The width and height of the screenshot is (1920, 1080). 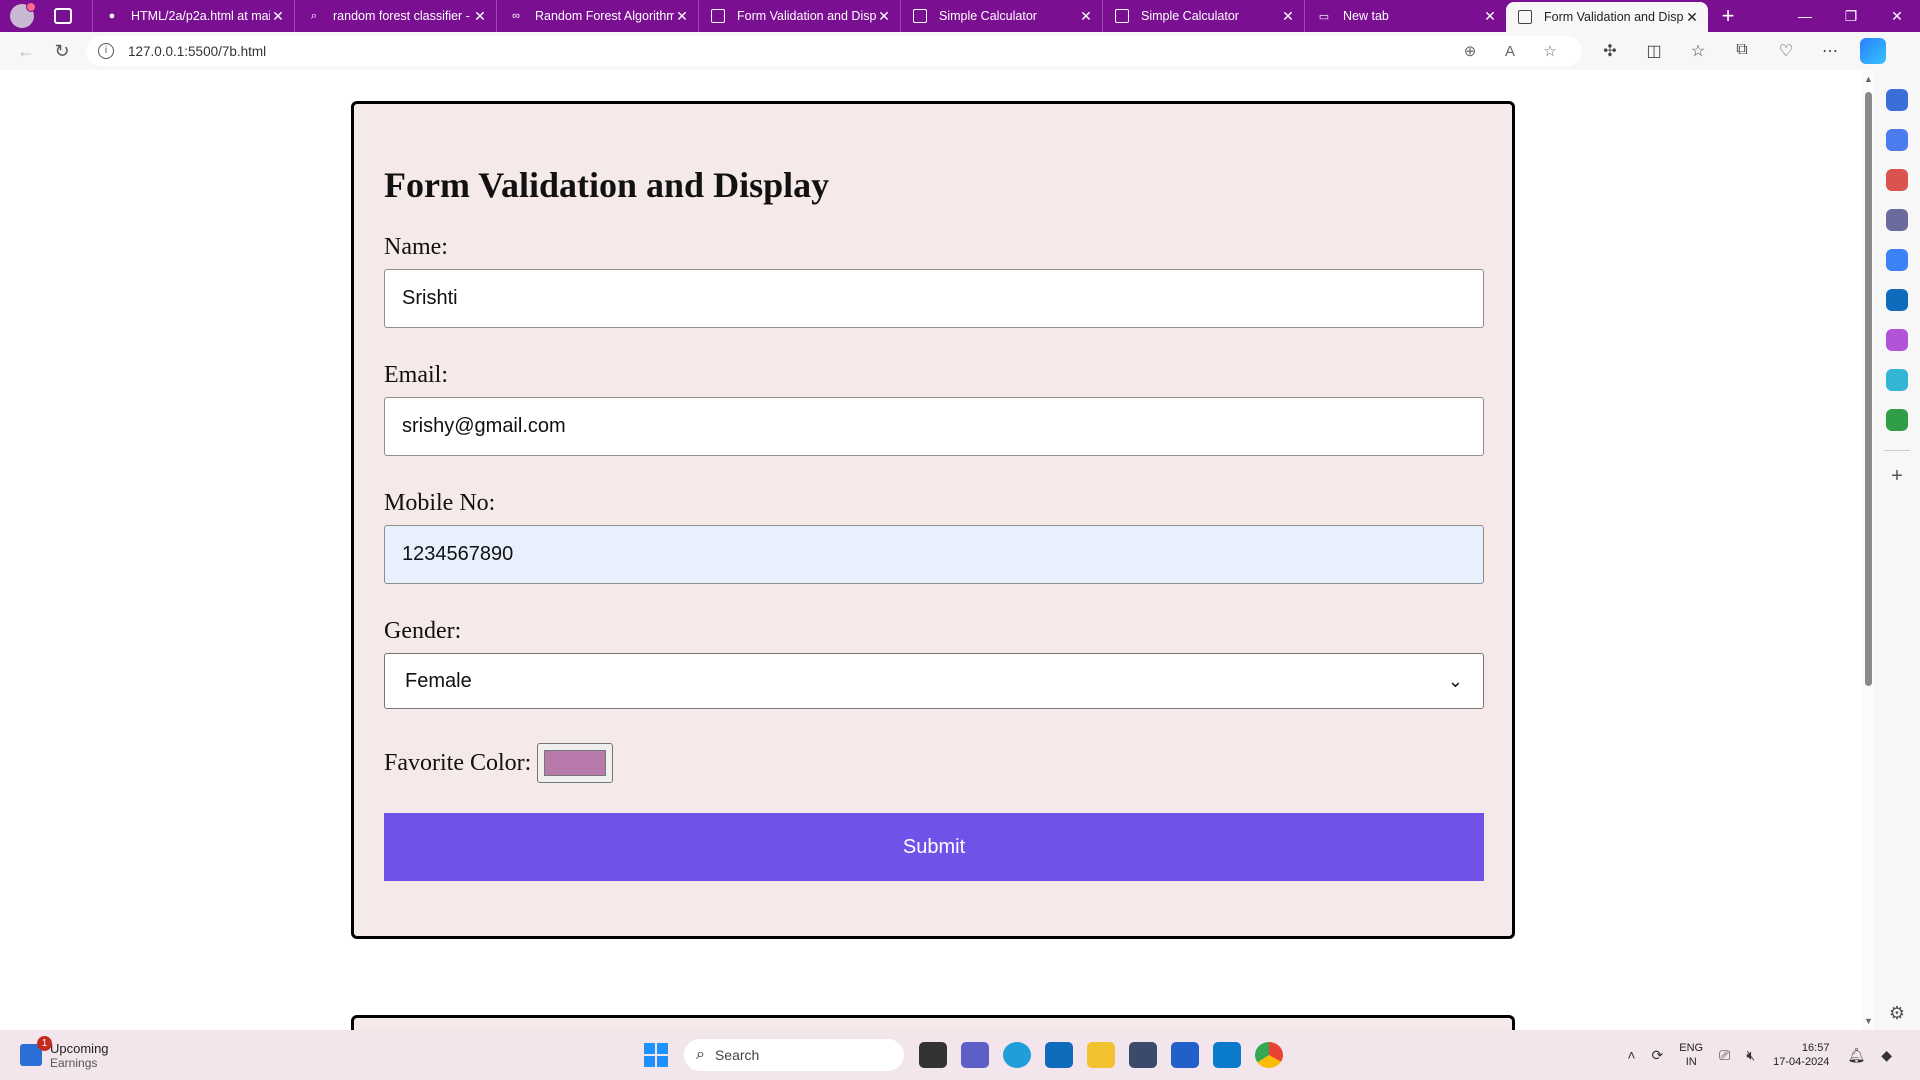 I want to click on more-menu-icon: ⋯, so click(x=1830, y=51).